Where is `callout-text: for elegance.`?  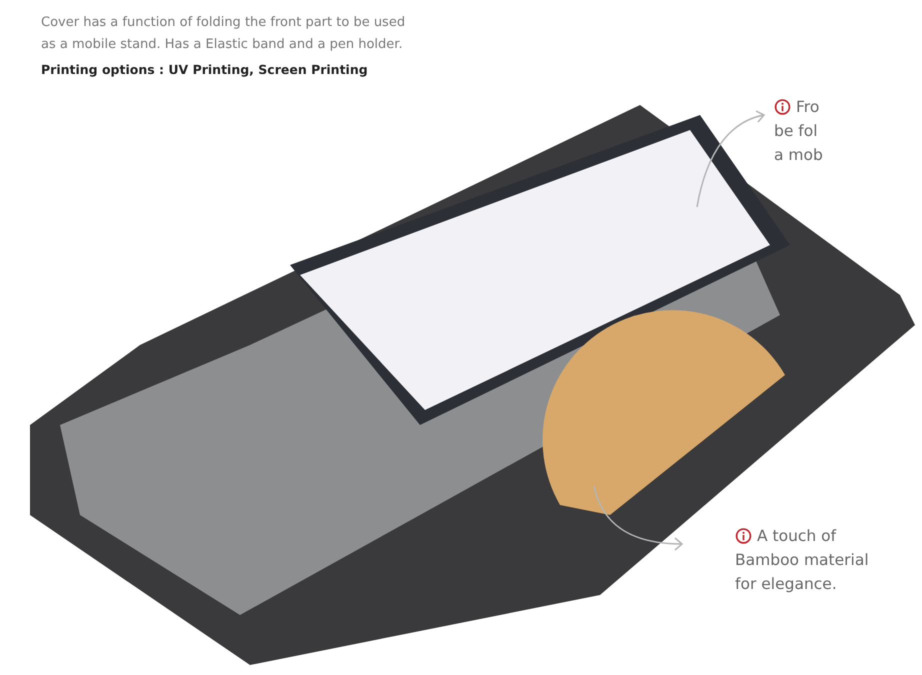
callout-text: for elegance. is located at coordinates (786, 584).